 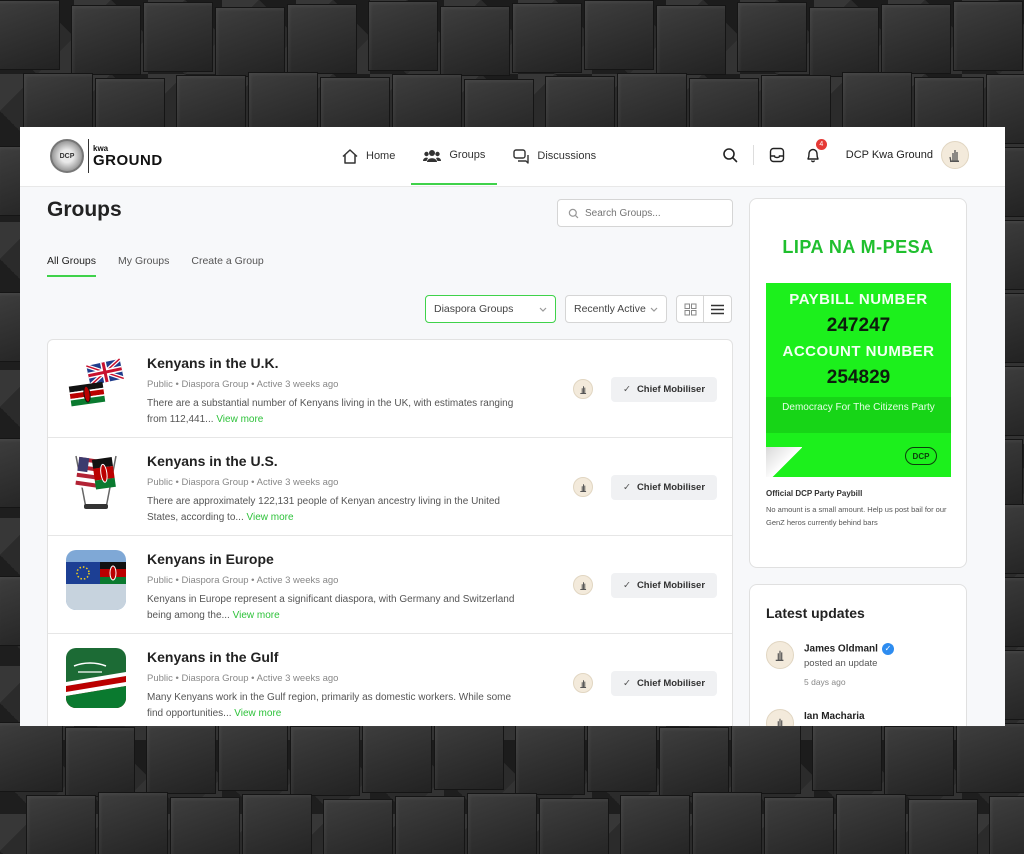 I want to click on verified-icon: ✓, so click(x=887, y=649).